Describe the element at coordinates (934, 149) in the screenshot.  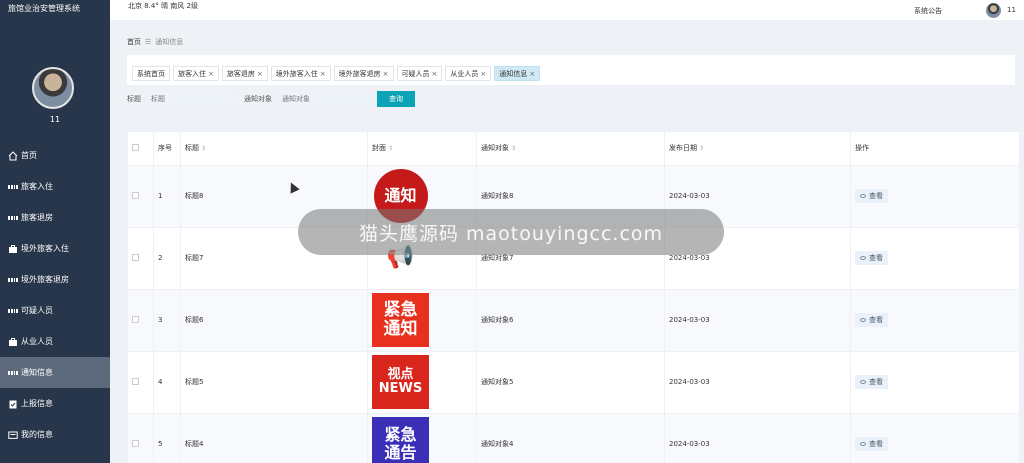
I see `header-action: 操作` at that location.